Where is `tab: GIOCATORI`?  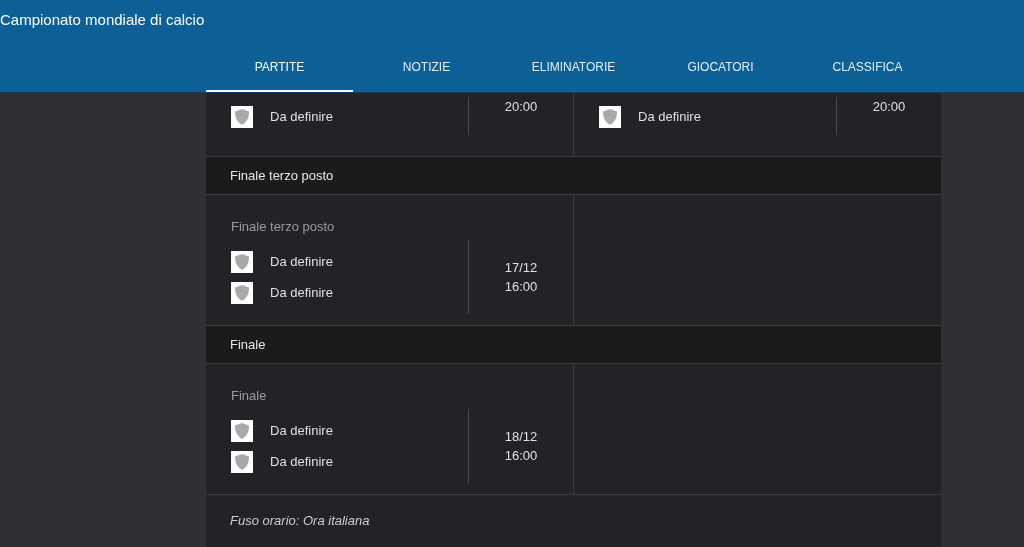
tab: GIOCATORI is located at coordinates (720, 64).